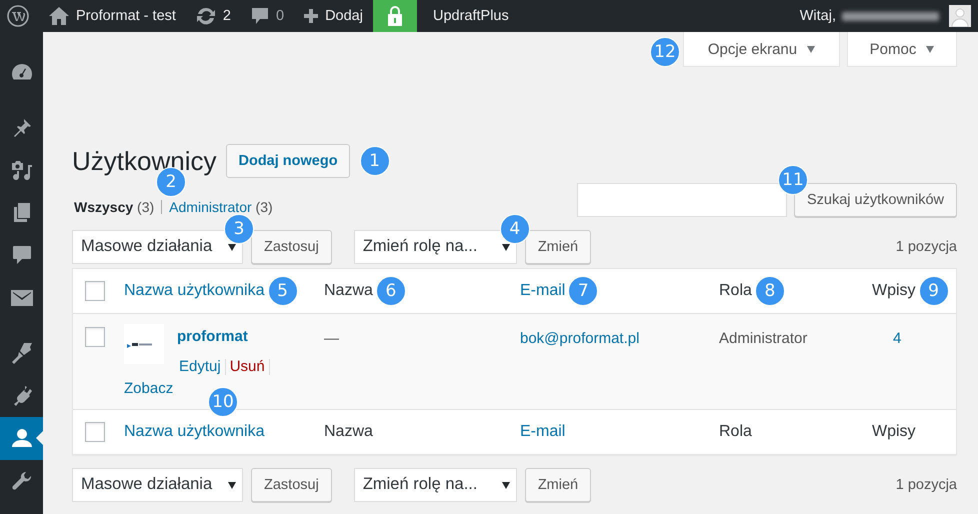  What do you see at coordinates (22, 128) in the screenshot?
I see `pin-icon` at bounding box center [22, 128].